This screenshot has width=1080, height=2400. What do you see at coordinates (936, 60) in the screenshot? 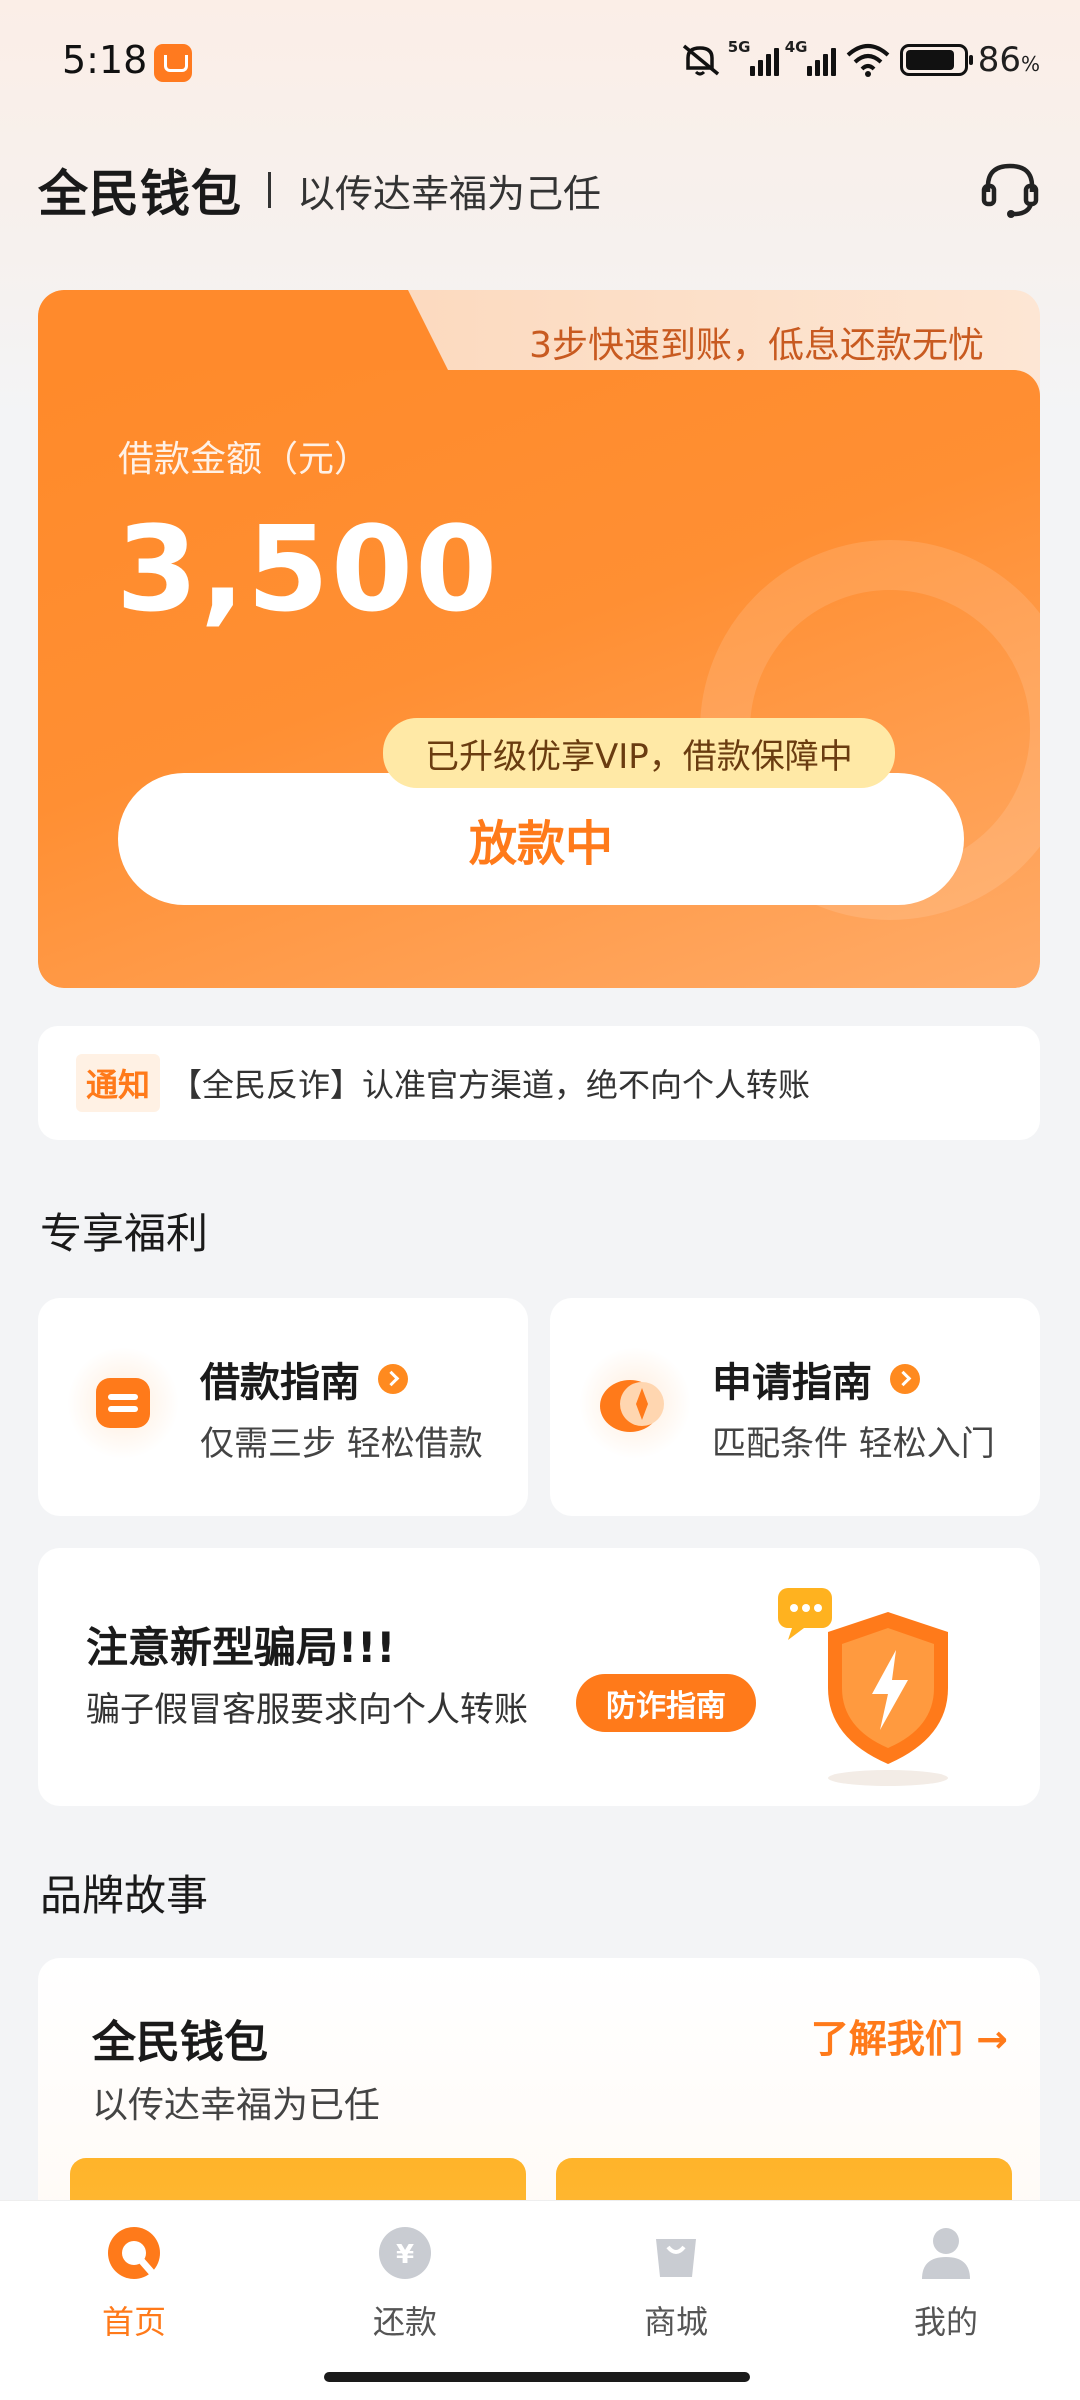
I see `battery-icon` at bounding box center [936, 60].